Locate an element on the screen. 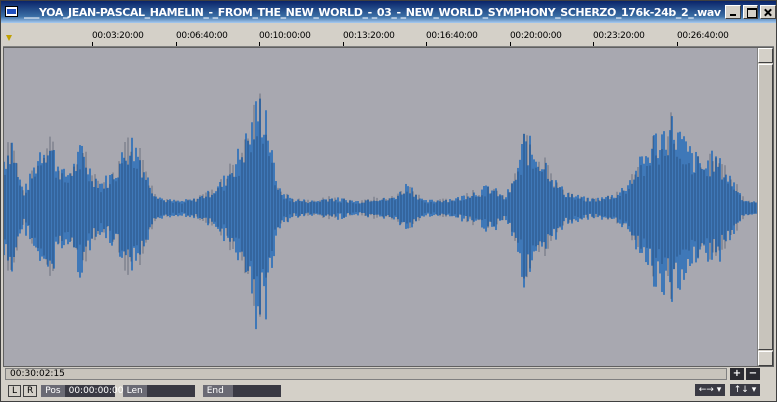  horizontal-scrollbar: 00:30:02:15 is located at coordinates (366, 374).